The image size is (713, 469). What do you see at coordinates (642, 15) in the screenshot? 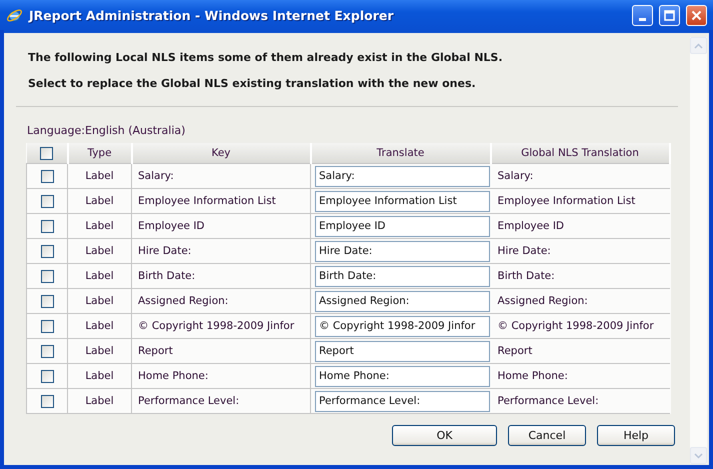
I see `minimize-button` at bounding box center [642, 15].